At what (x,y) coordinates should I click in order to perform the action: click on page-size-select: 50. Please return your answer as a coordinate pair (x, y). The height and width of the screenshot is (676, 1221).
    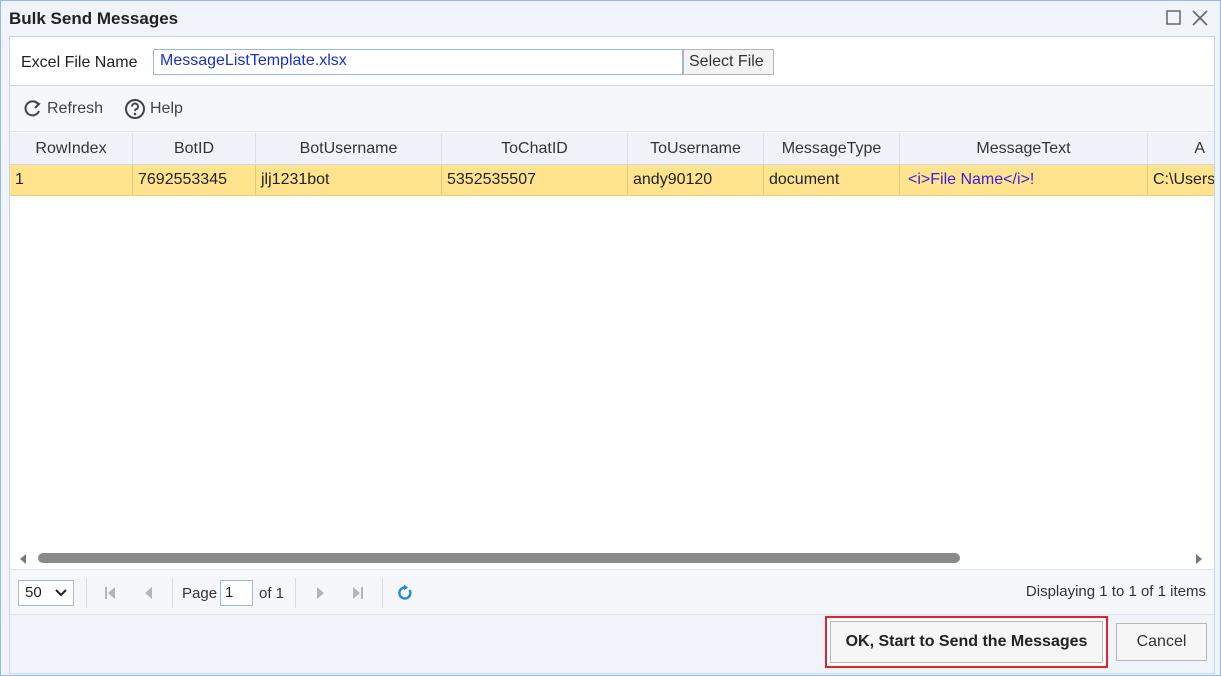
    Looking at the image, I should click on (46, 593).